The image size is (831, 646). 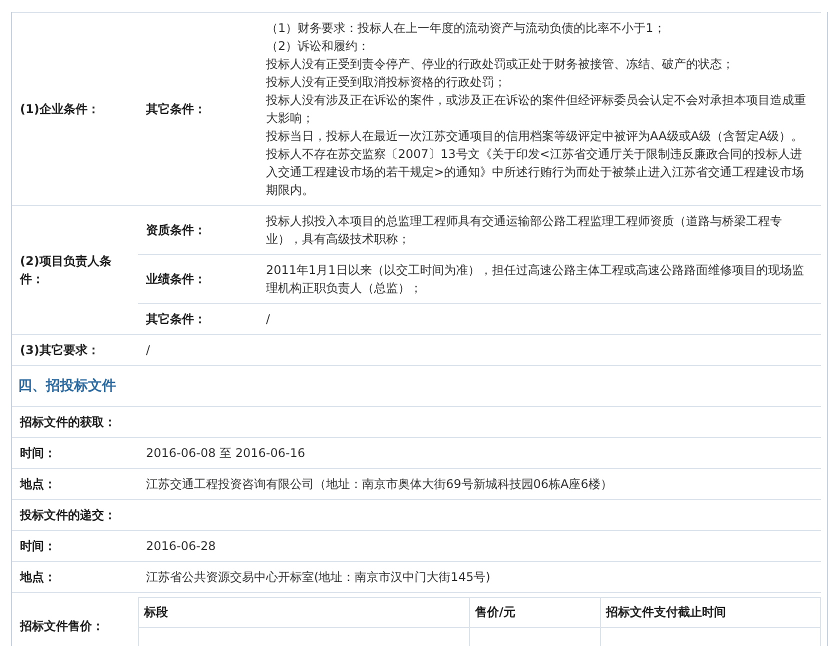 What do you see at coordinates (68, 515) in the screenshot?
I see `group-label: 投标文件的递交：` at bounding box center [68, 515].